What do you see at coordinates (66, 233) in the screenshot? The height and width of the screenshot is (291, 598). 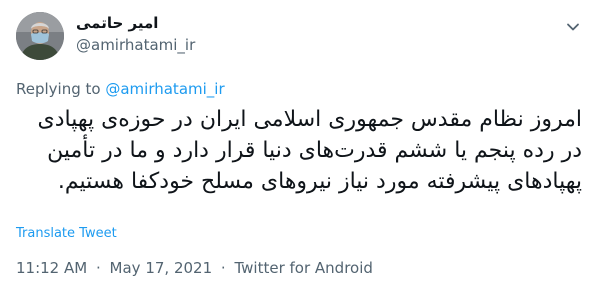 I see `translate-tweet-link: Translate Tweet` at bounding box center [66, 233].